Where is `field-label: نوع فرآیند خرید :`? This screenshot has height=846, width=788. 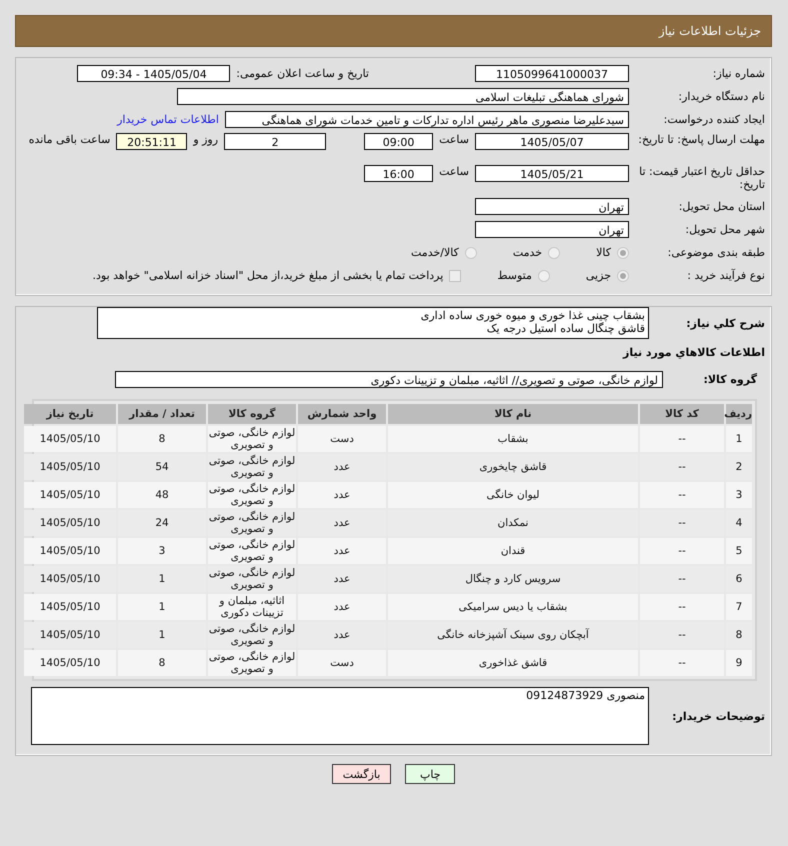
field-label: نوع فرآیند خرید : is located at coordinates (726, 275).